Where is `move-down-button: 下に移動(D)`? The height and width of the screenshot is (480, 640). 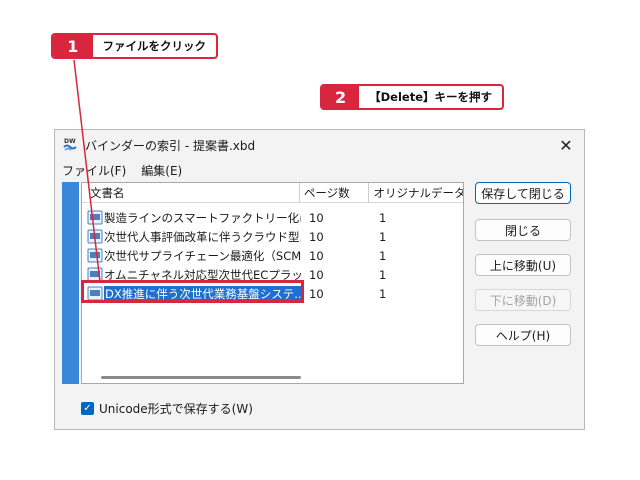
move-down-button: 下に移動(D) is located at coordinates (523, 300).